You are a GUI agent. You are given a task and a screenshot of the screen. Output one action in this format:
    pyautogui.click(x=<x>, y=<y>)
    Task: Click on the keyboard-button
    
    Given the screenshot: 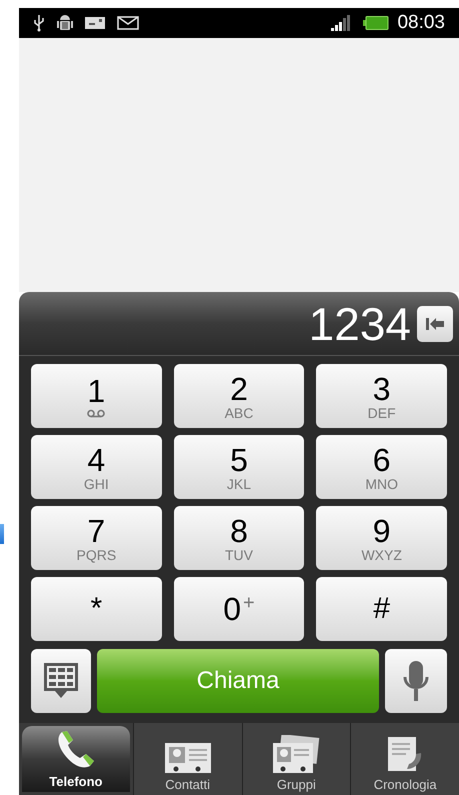 What is the action you would take?
    pyautogui.click(x=61, y=681)
    